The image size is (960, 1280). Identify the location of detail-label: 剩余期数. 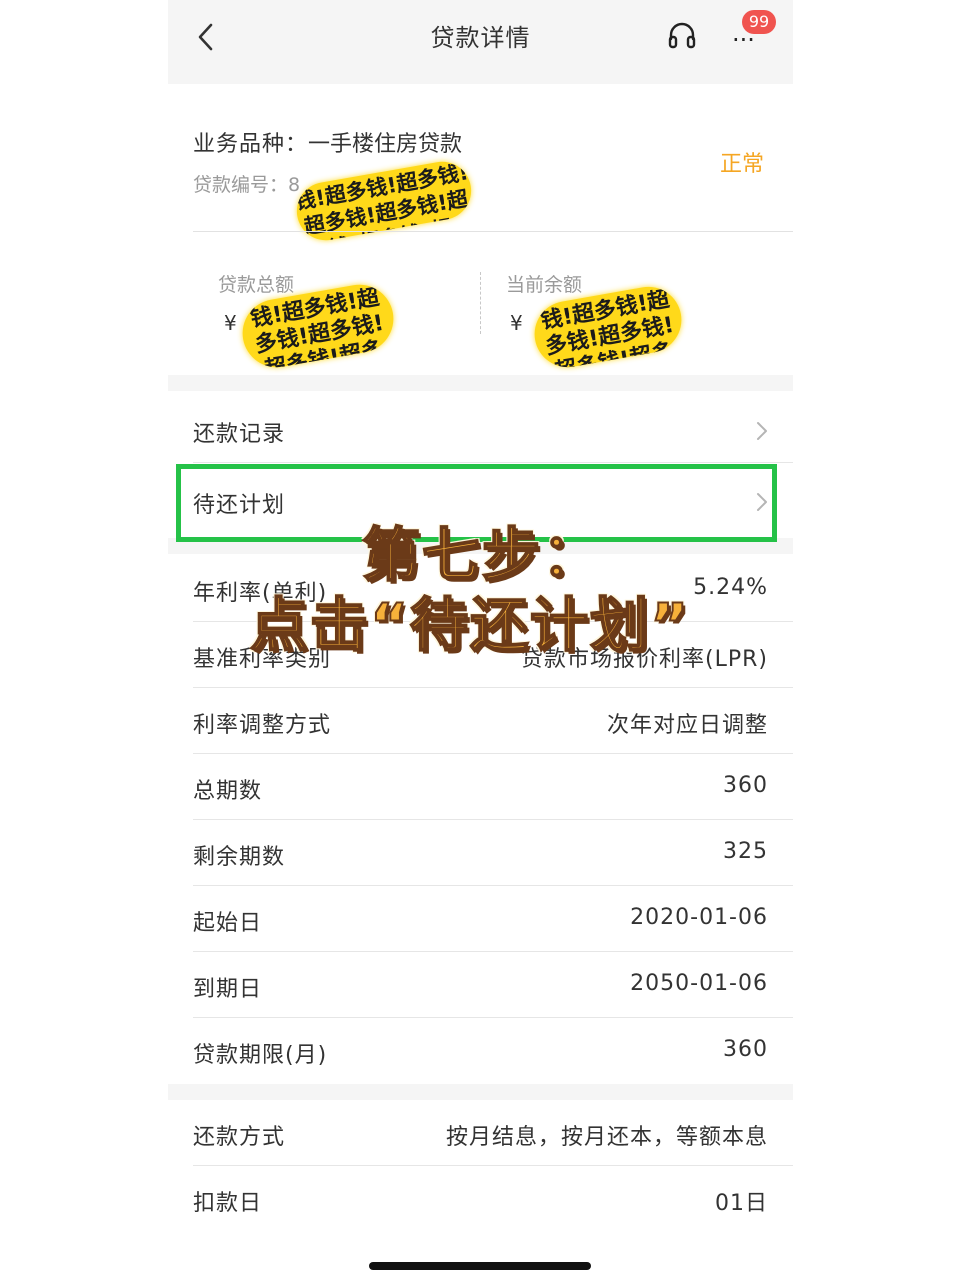
(239, 857).